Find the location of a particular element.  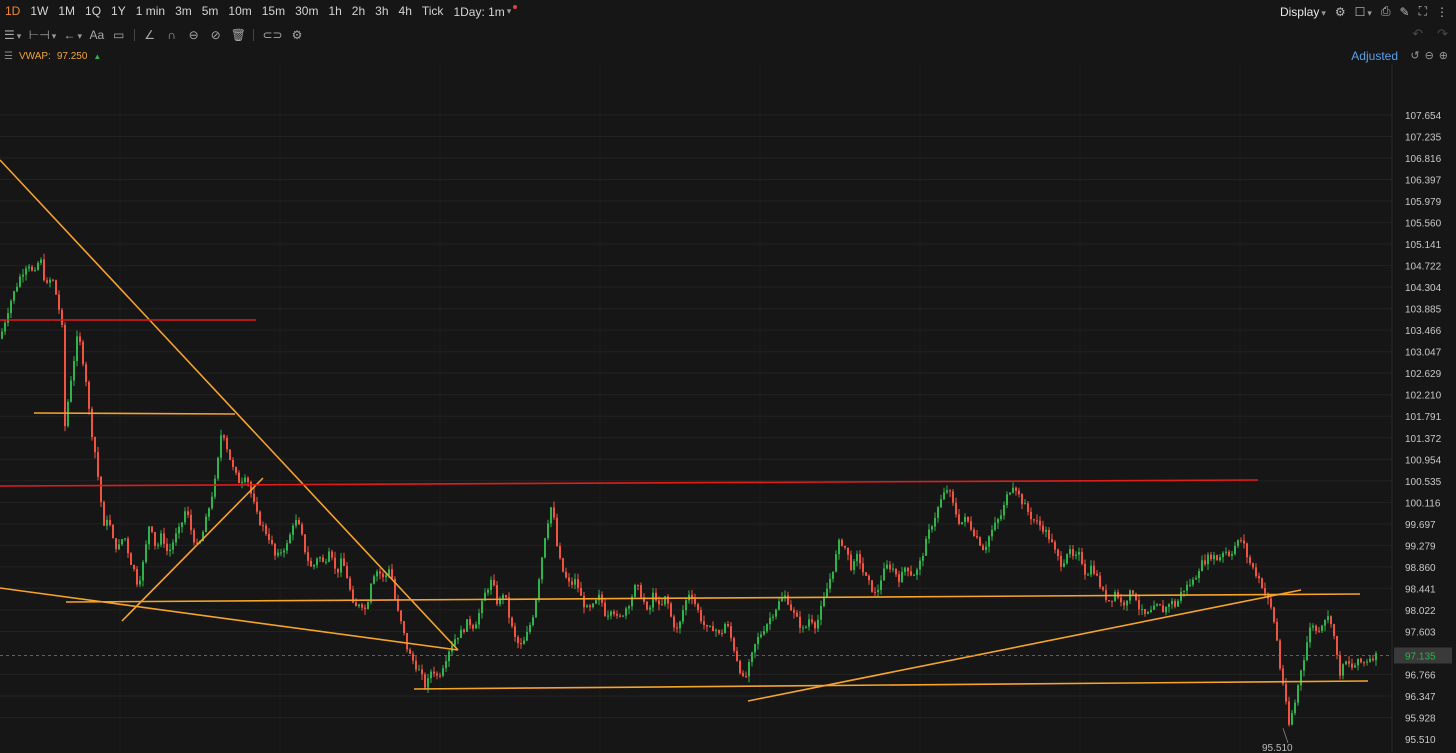

menu-icon: ☰ ▾ is located at coordinates (12, 35).